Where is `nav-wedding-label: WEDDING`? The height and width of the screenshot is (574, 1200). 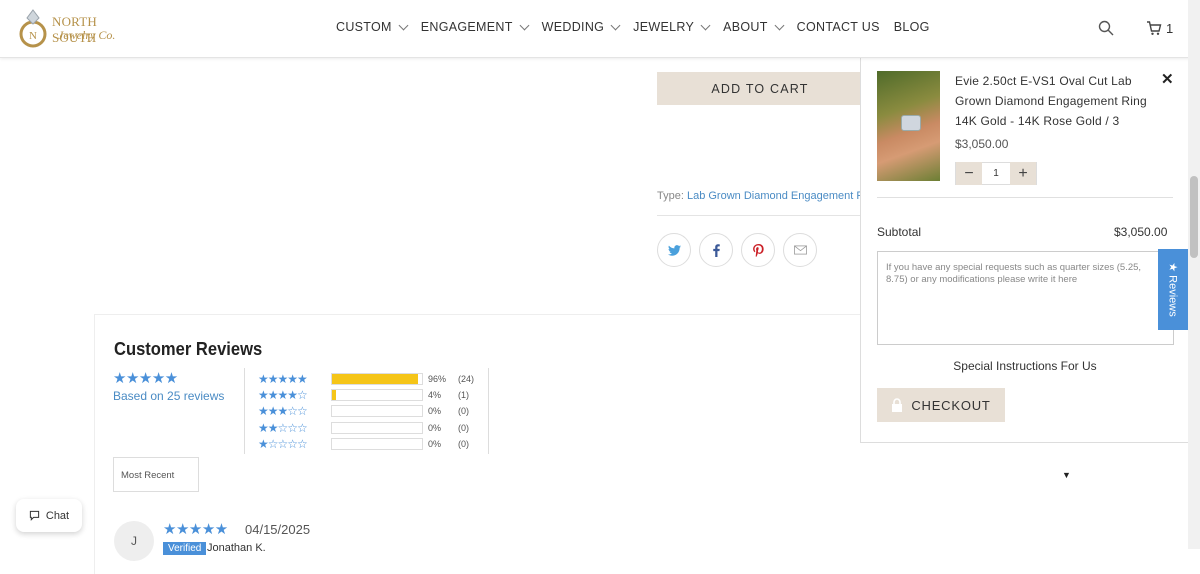
nav-wedding-label: WEDDING is located at coordinates (573, 27).